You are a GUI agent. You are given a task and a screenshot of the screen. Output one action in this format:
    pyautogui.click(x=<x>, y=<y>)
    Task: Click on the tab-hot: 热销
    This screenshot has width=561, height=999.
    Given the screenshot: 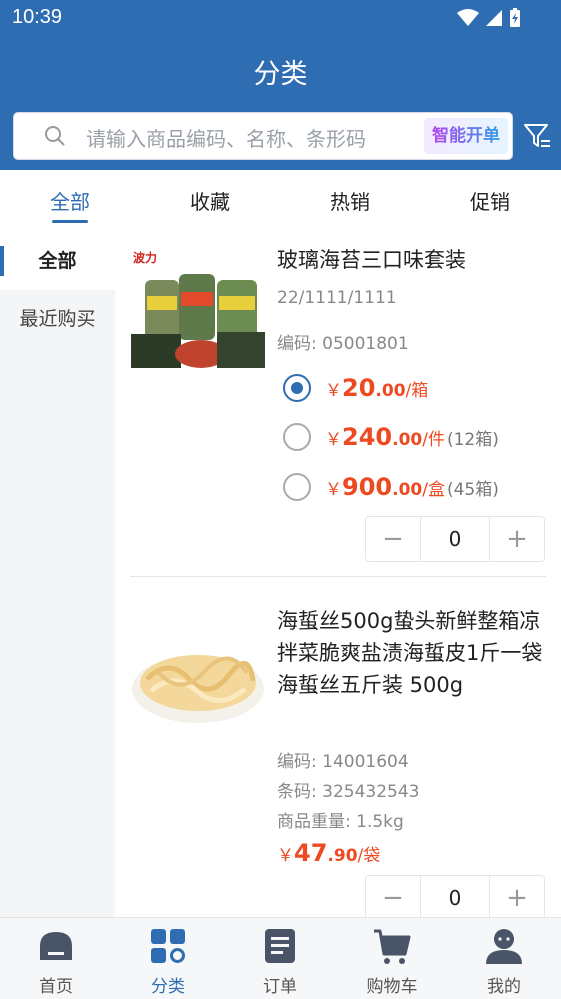 What is the action you would take?
    pyautogui.click(x=350, y=200)
    